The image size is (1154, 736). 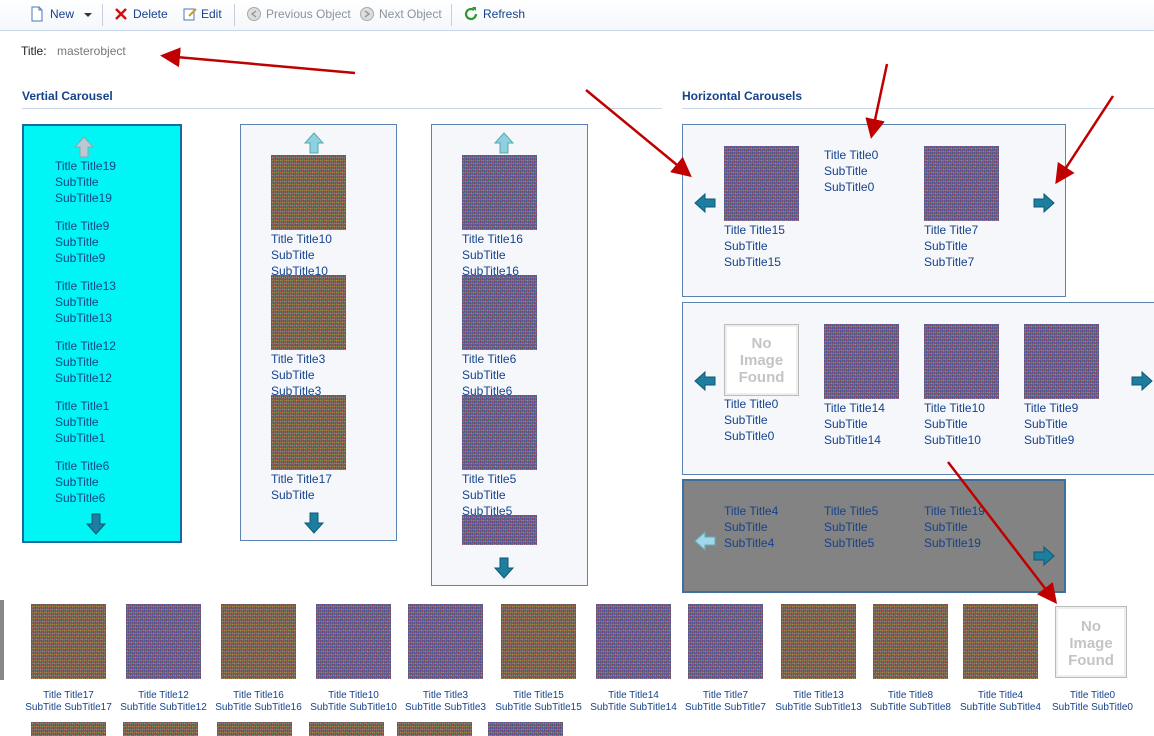 What do you see at coordinates (749, 543) in the screenshot?
I see `item-subtitle: SubTitle4` at bounding box center [749, 543].